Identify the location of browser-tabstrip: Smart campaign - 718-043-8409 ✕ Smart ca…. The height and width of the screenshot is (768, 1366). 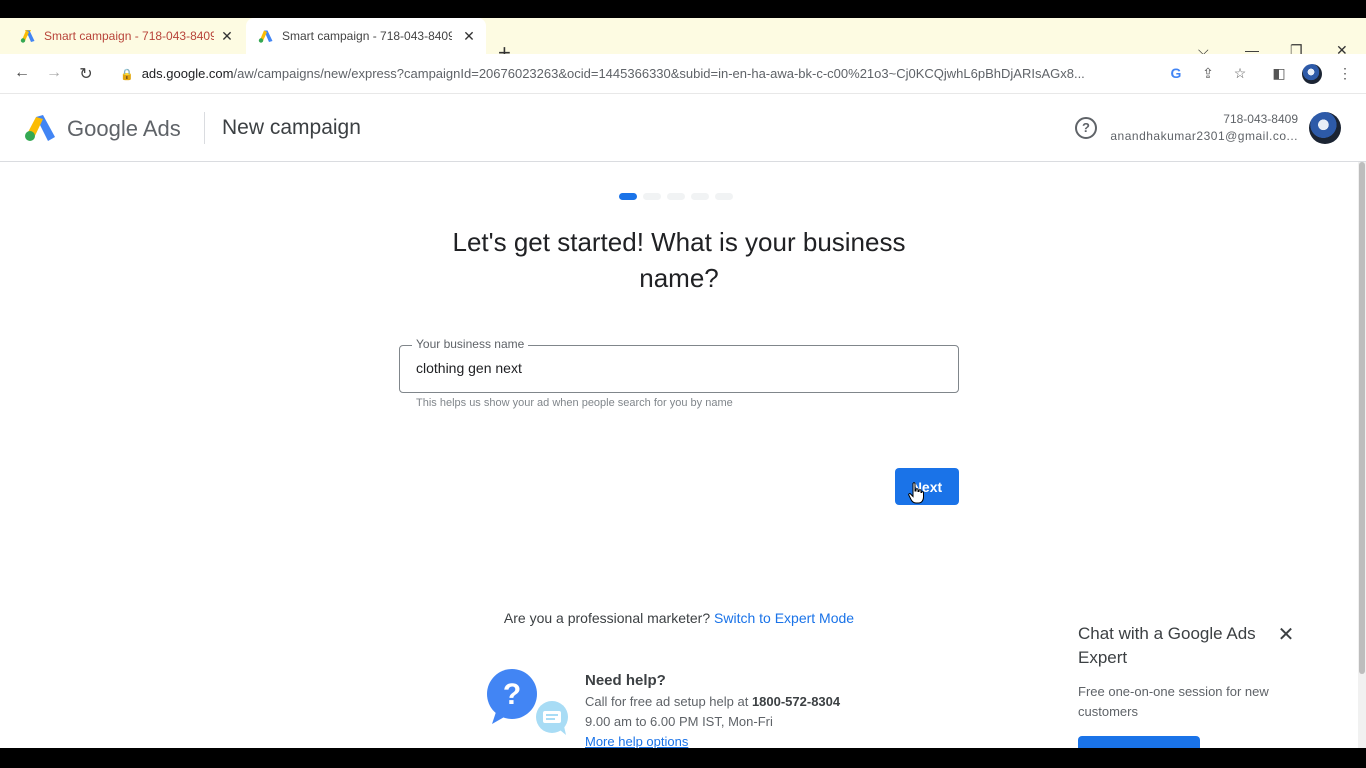
(683, 41).